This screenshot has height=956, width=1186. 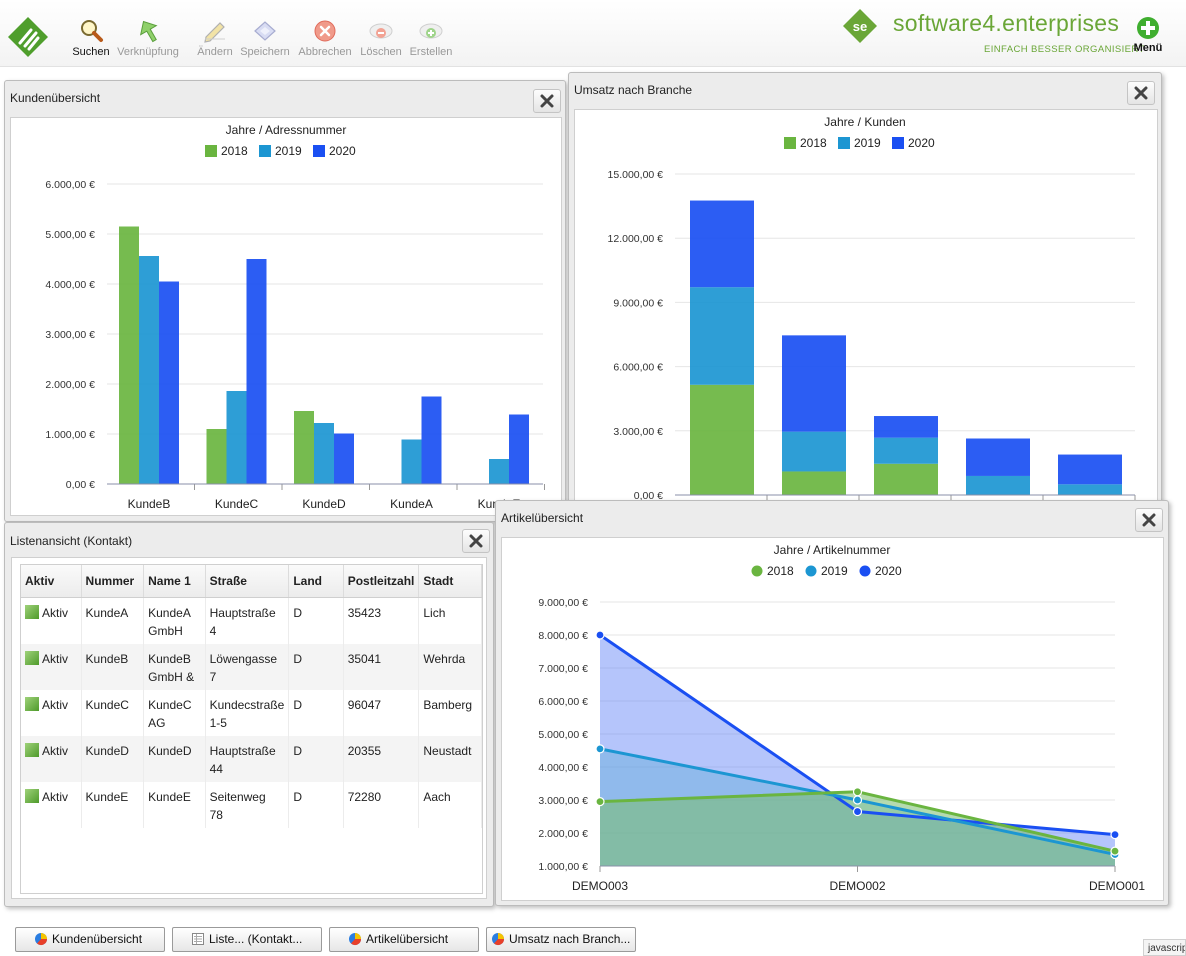 What do you see at coordinates (860, 26) in the screenshot?
I see `brand-se-icon: se` at bounding box center [860, 26].